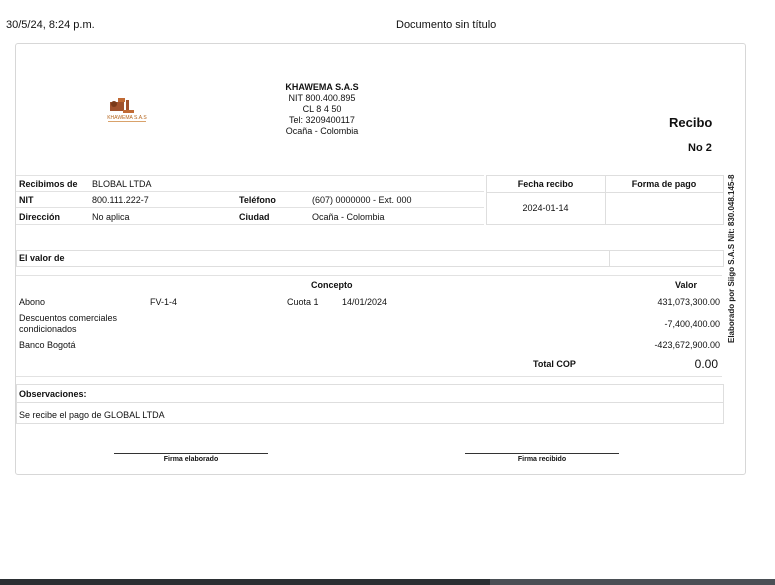 This screenshot has width=775, height=585. What do you see at coordinates (164, 302) in the screenshot?
I see `concept-row-ref: FV-1-4` at bounding box center [164, 302].